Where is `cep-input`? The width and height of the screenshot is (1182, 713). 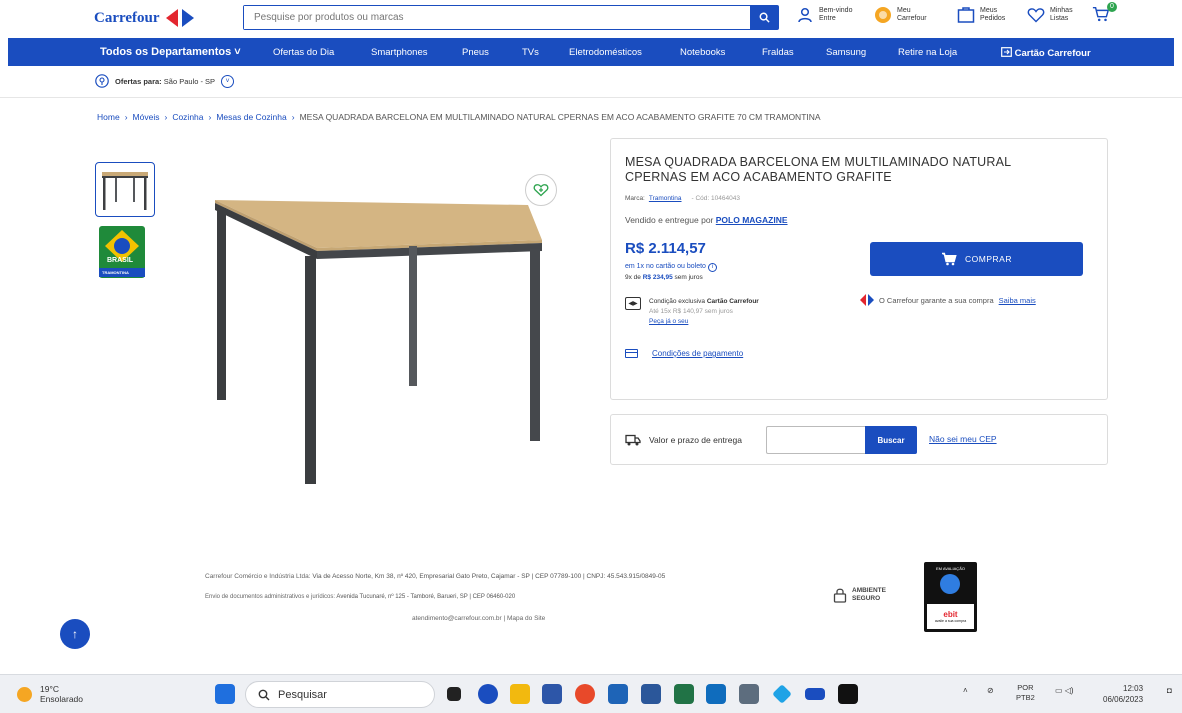 cep-input is located at coordinates (816, 440).